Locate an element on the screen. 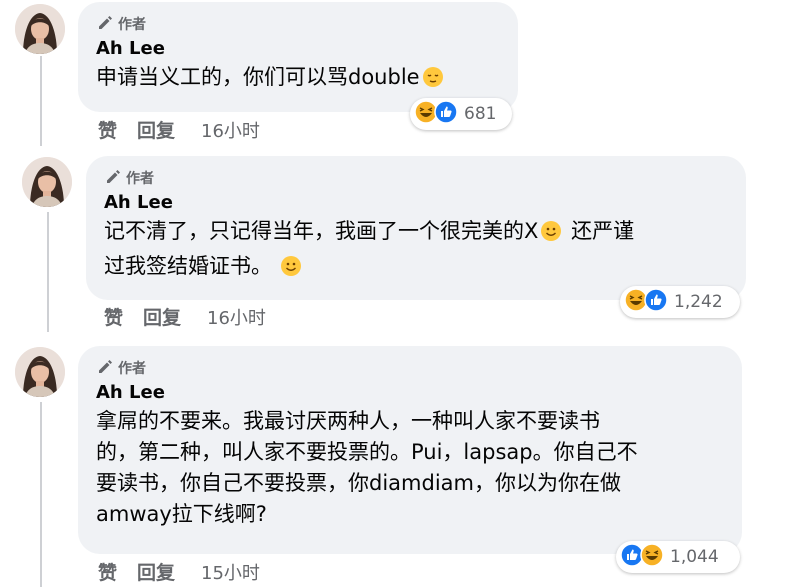 This screenshot has height=587, width=800. reaction-count: 681 is located at coordinates (480, 114).